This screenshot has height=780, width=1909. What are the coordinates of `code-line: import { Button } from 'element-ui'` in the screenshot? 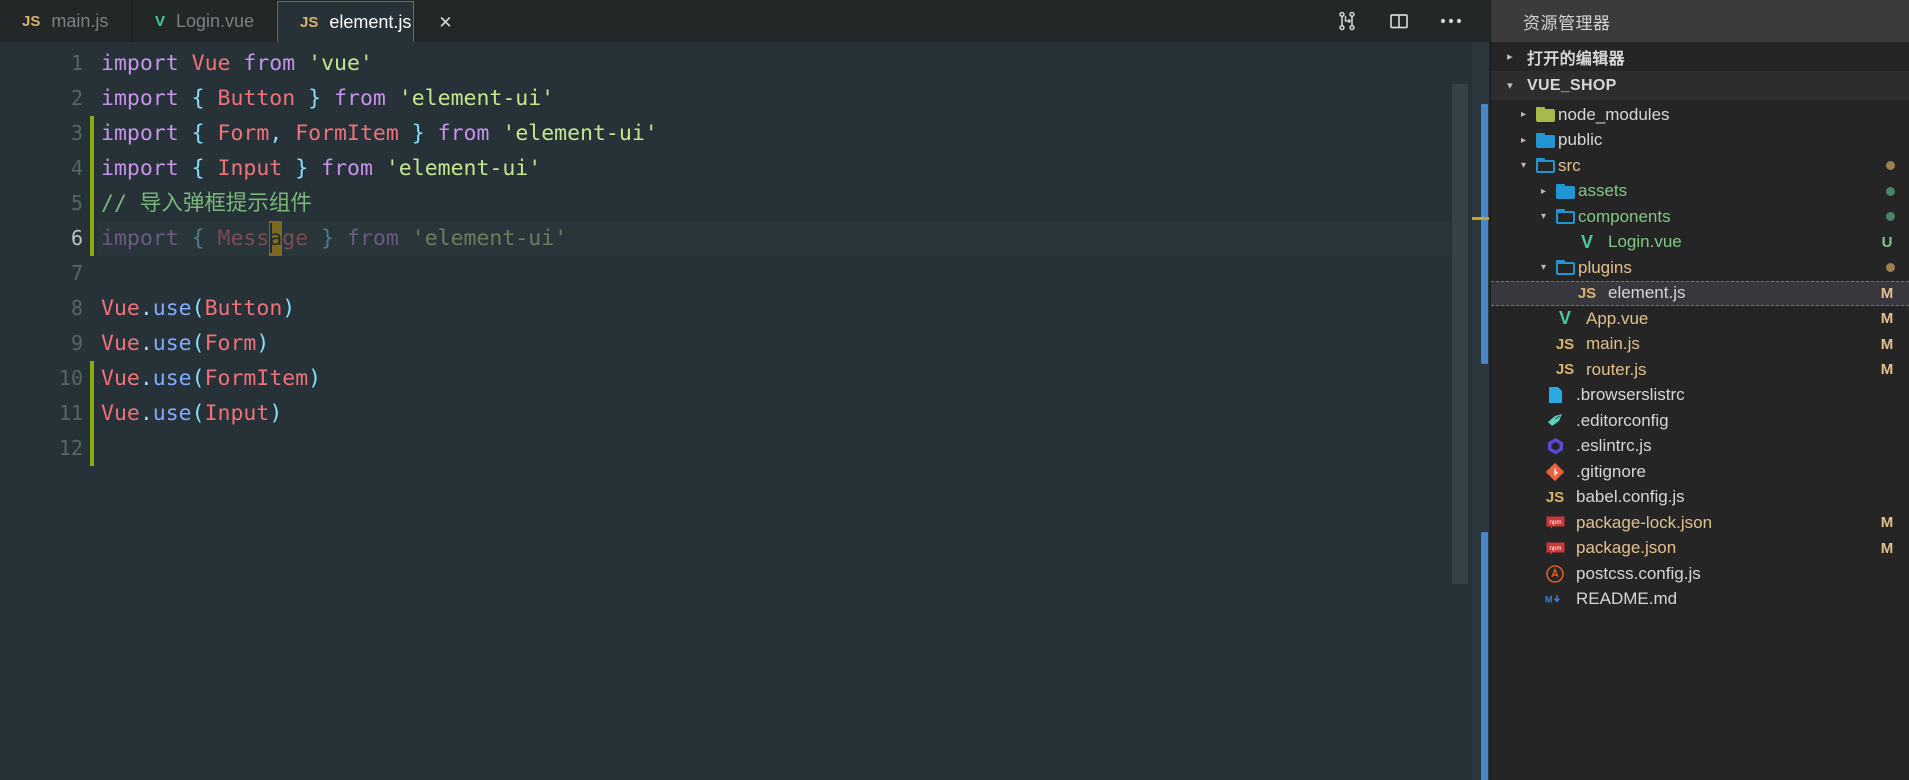 It's located at (328, 98).